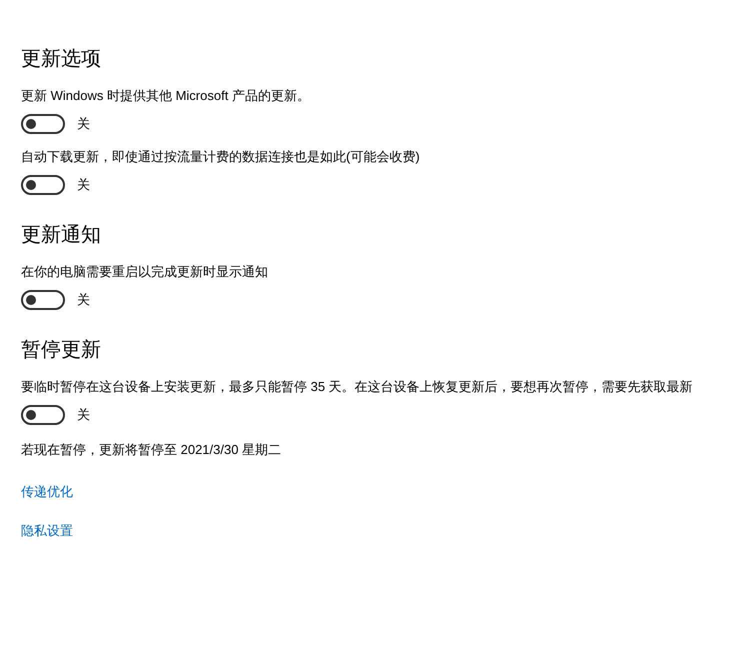  Describe the element at coordinates (61, 59) in the screenshot. I see `section-heading: 更新选项` at that location.